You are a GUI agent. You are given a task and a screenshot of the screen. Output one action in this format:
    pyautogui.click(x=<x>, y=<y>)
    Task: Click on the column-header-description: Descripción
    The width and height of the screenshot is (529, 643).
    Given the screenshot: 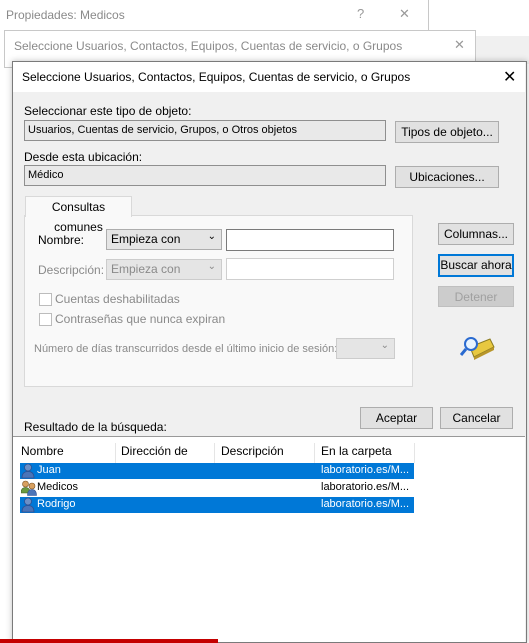 What is the action you would take?
    pyautogui.click(x=264, y=453)
    